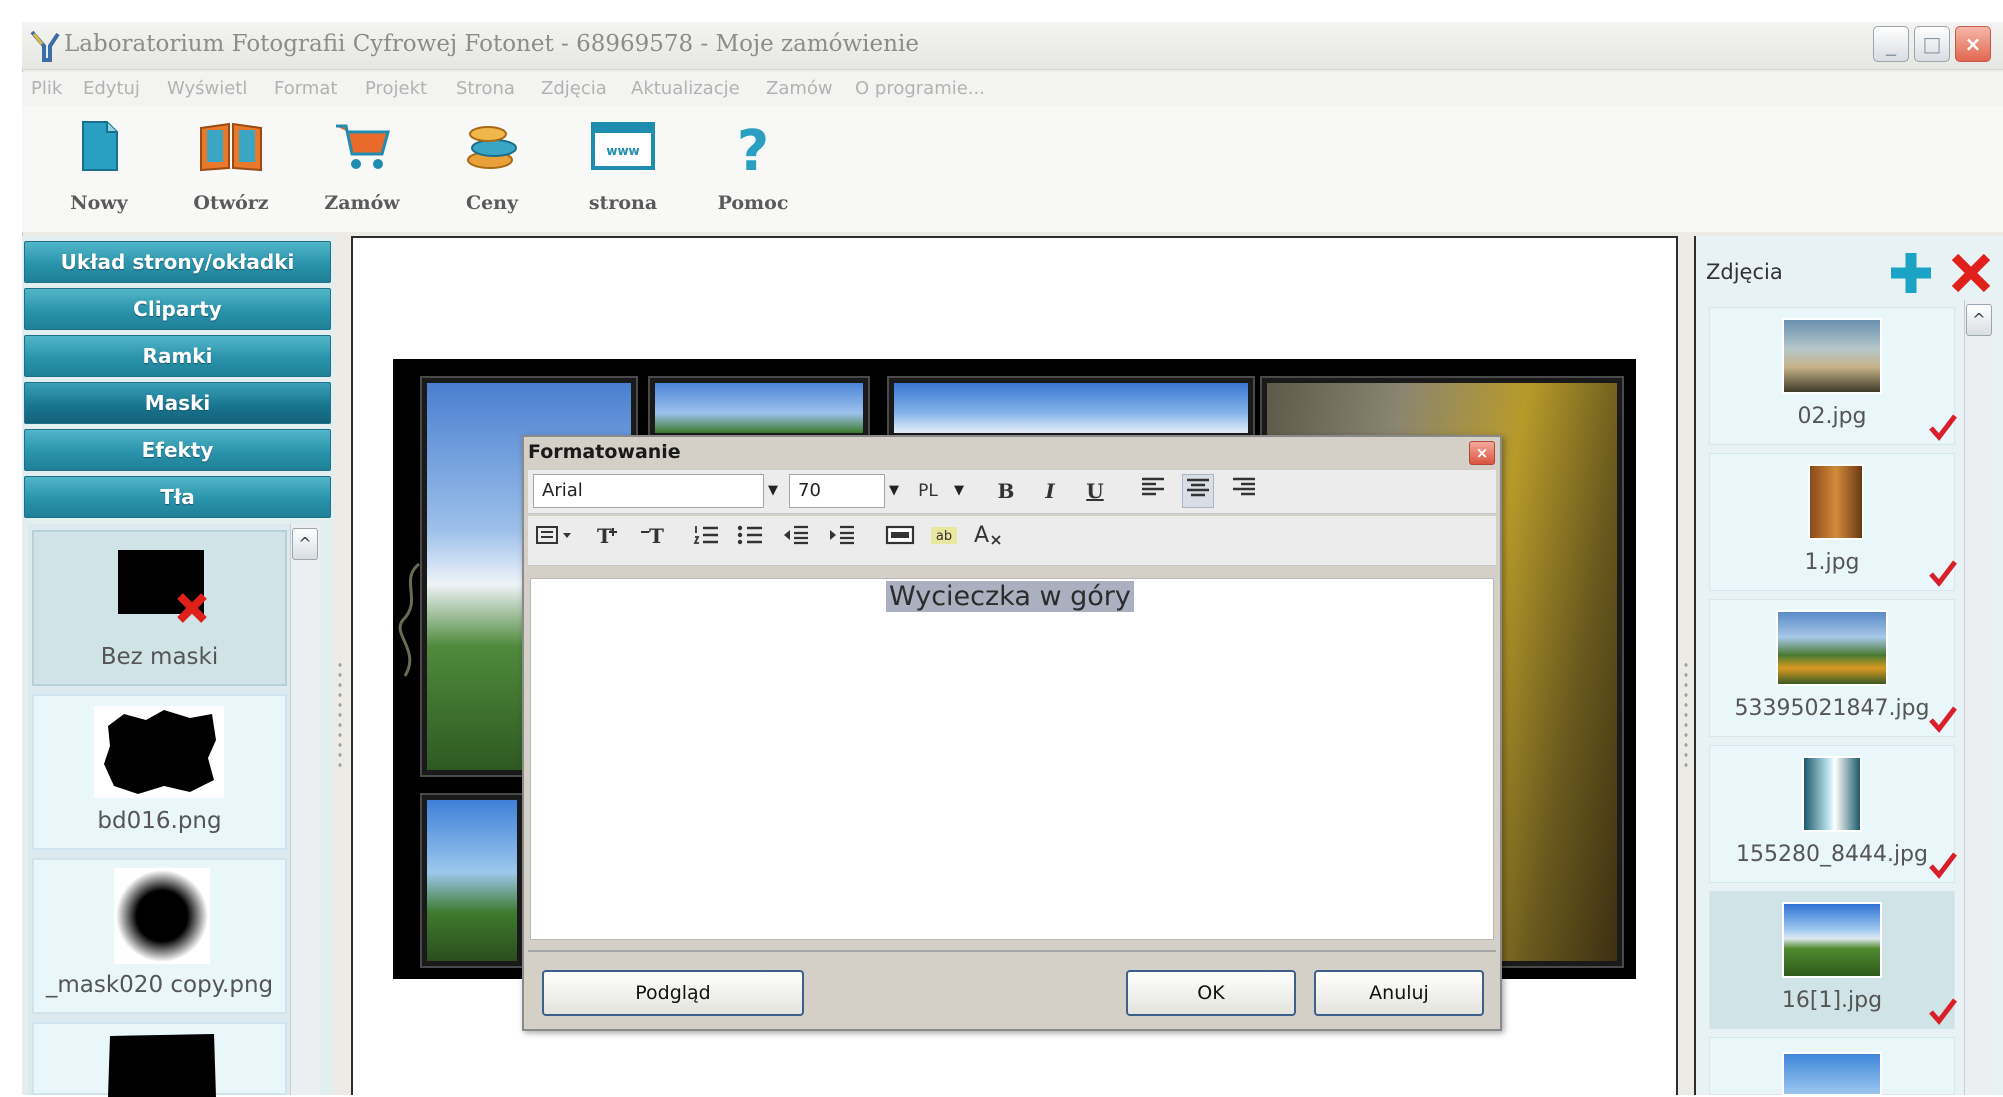 The width and height of the screenshot is (2003, 1097). What do you see at coordinates (749, 535) in the screenshot?
I see `bullet-list-icon` at bounding box center [749, 535].